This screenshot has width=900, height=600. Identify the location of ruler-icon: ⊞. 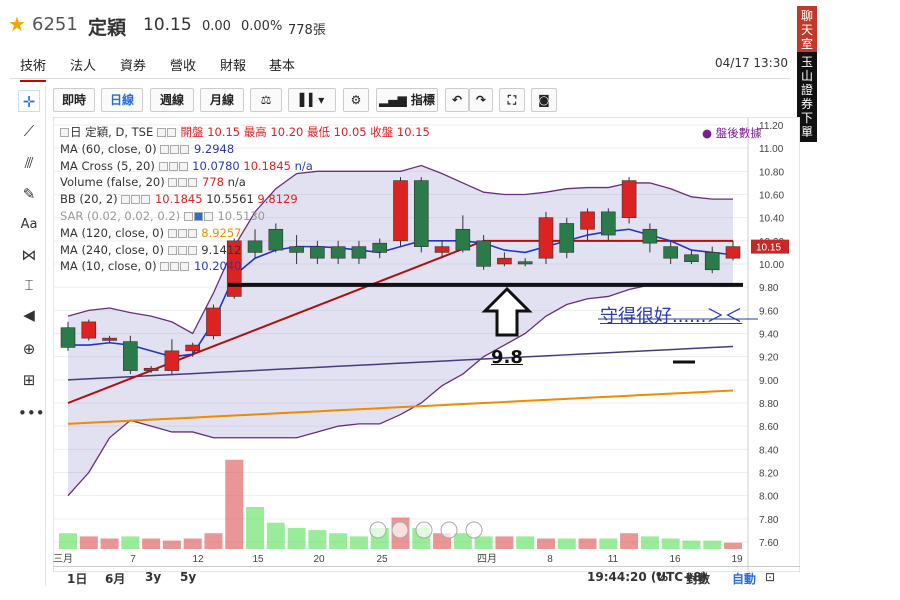
(29, 380).